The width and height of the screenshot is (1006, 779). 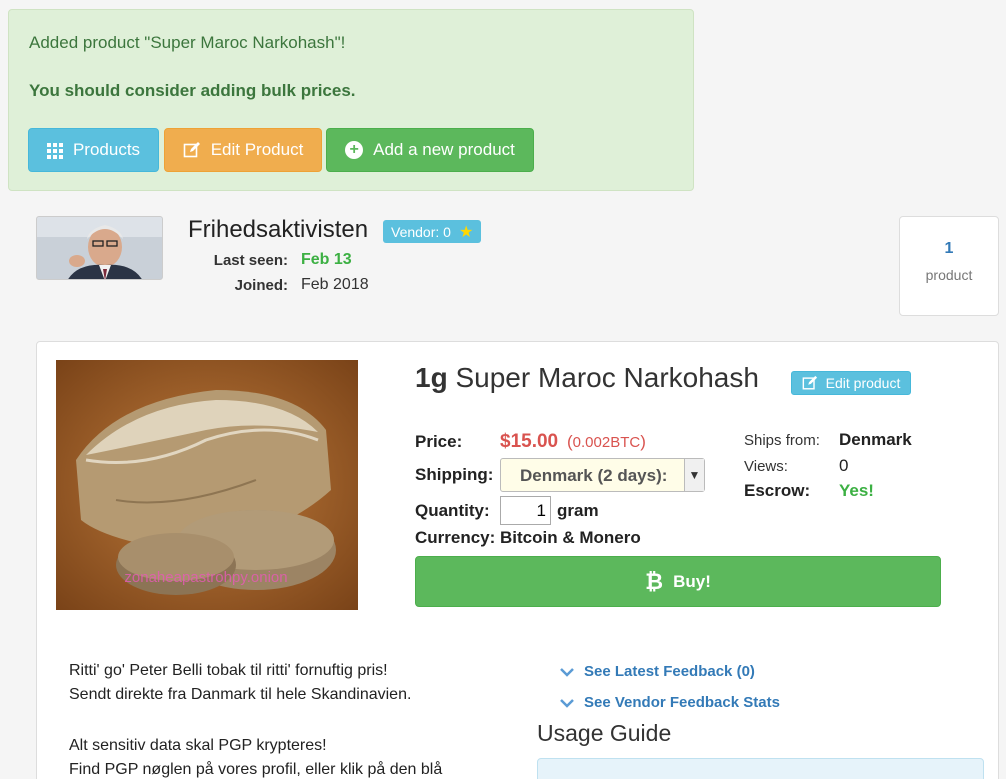 I want to click on shipping-selected-option: Denmark (2 days):, so click(x=594, y=475).